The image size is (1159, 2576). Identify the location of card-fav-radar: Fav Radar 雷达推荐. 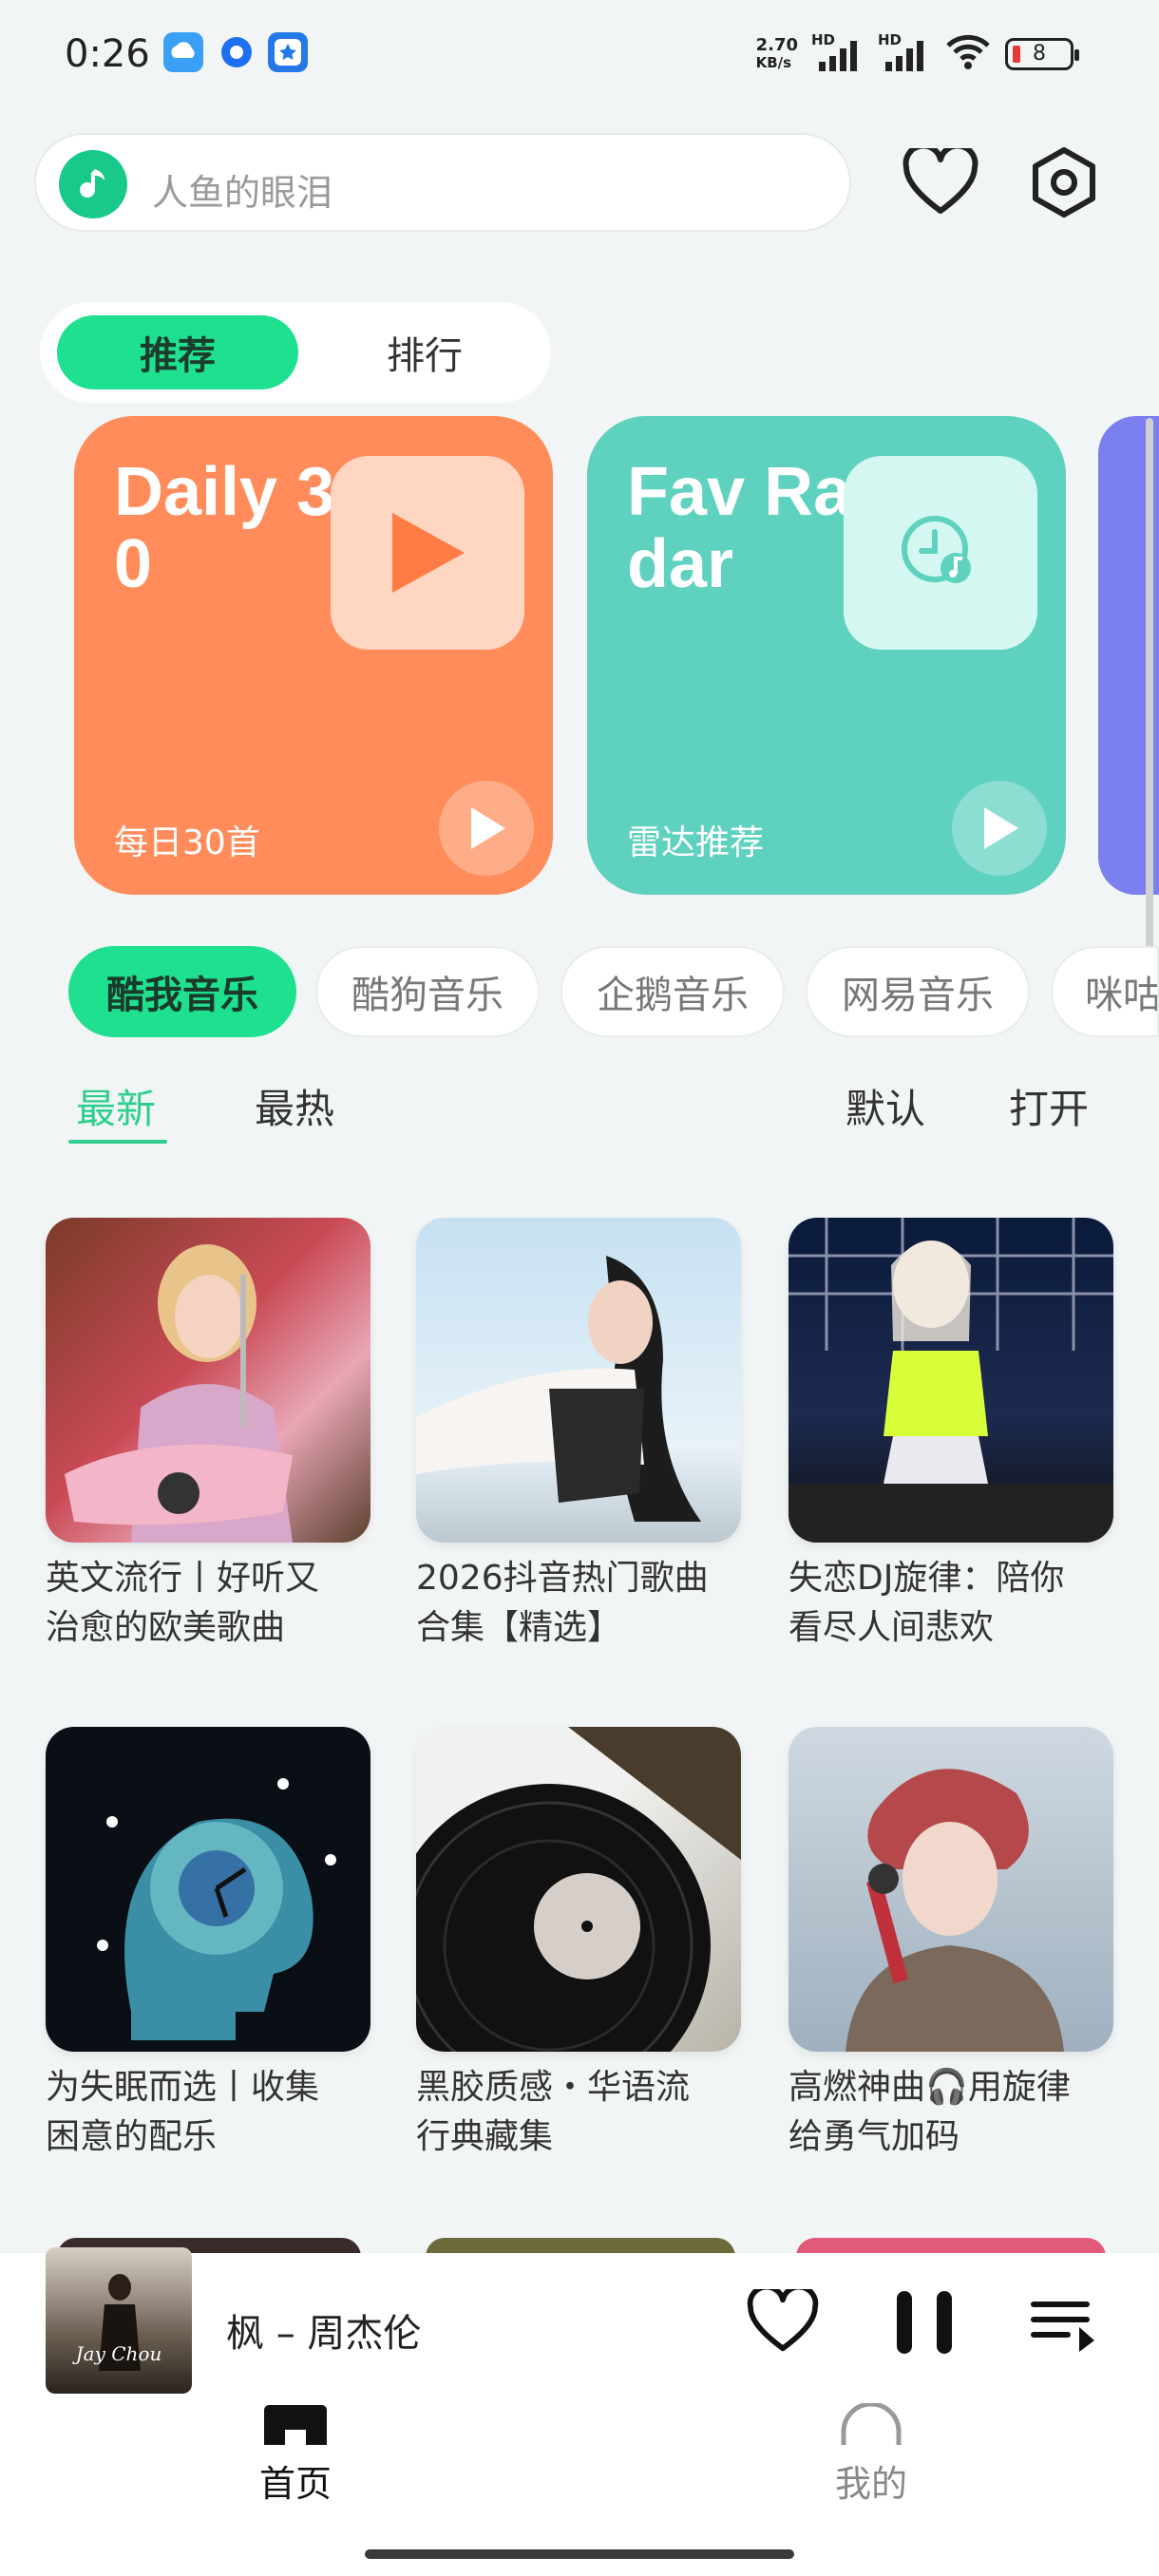
(826, 655).